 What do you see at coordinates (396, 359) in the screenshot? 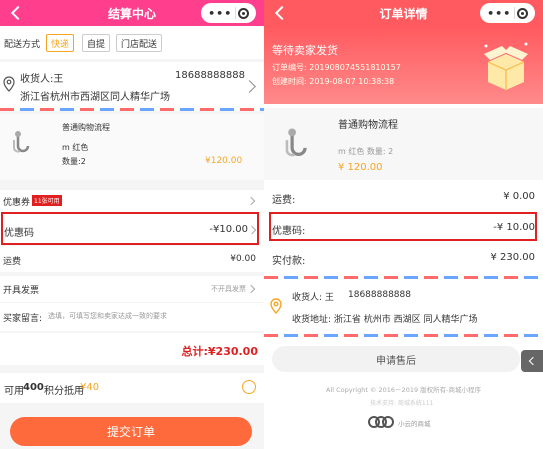
I see `after-sale-button: 申请售后` at bounding box center [396, 359].